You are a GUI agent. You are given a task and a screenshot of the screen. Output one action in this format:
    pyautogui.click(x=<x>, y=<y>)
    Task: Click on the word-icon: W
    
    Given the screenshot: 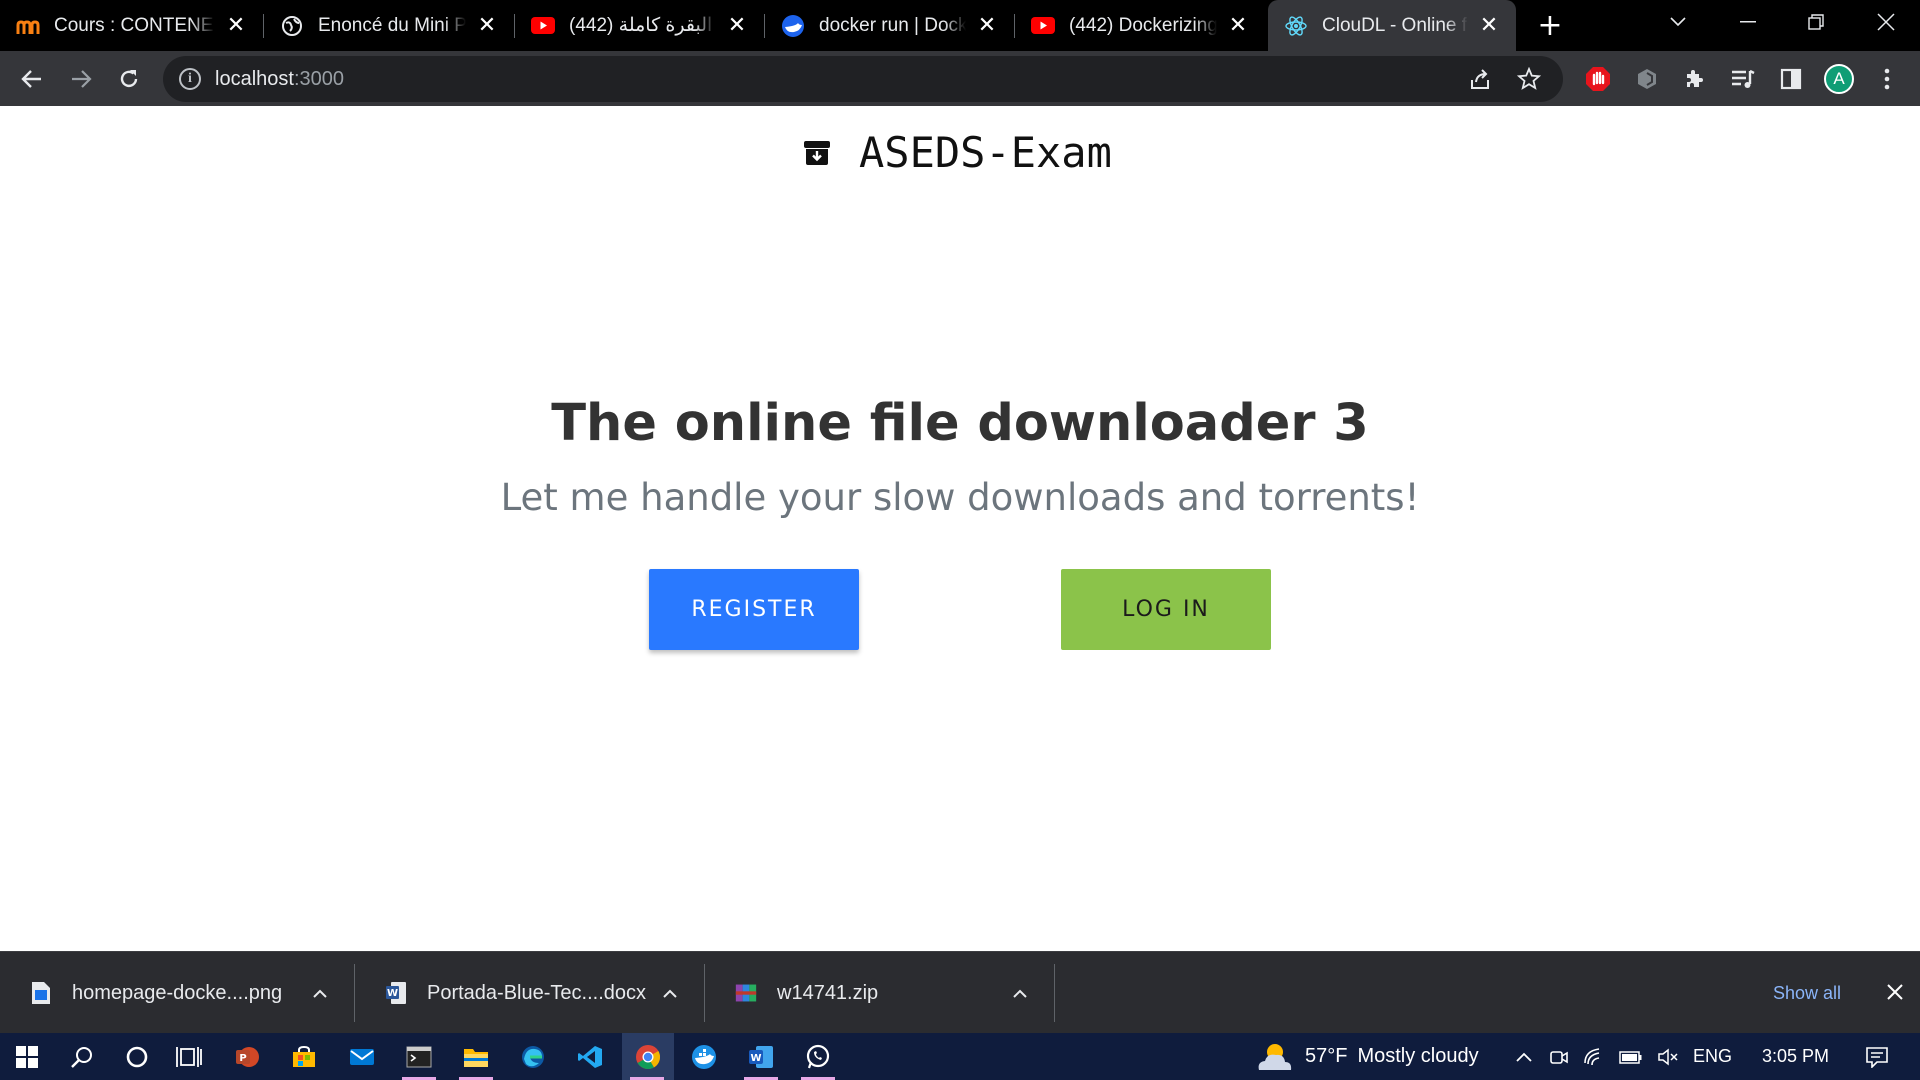 What is the action you would take?
    pyautogui.click(x=761, y=1056)
    